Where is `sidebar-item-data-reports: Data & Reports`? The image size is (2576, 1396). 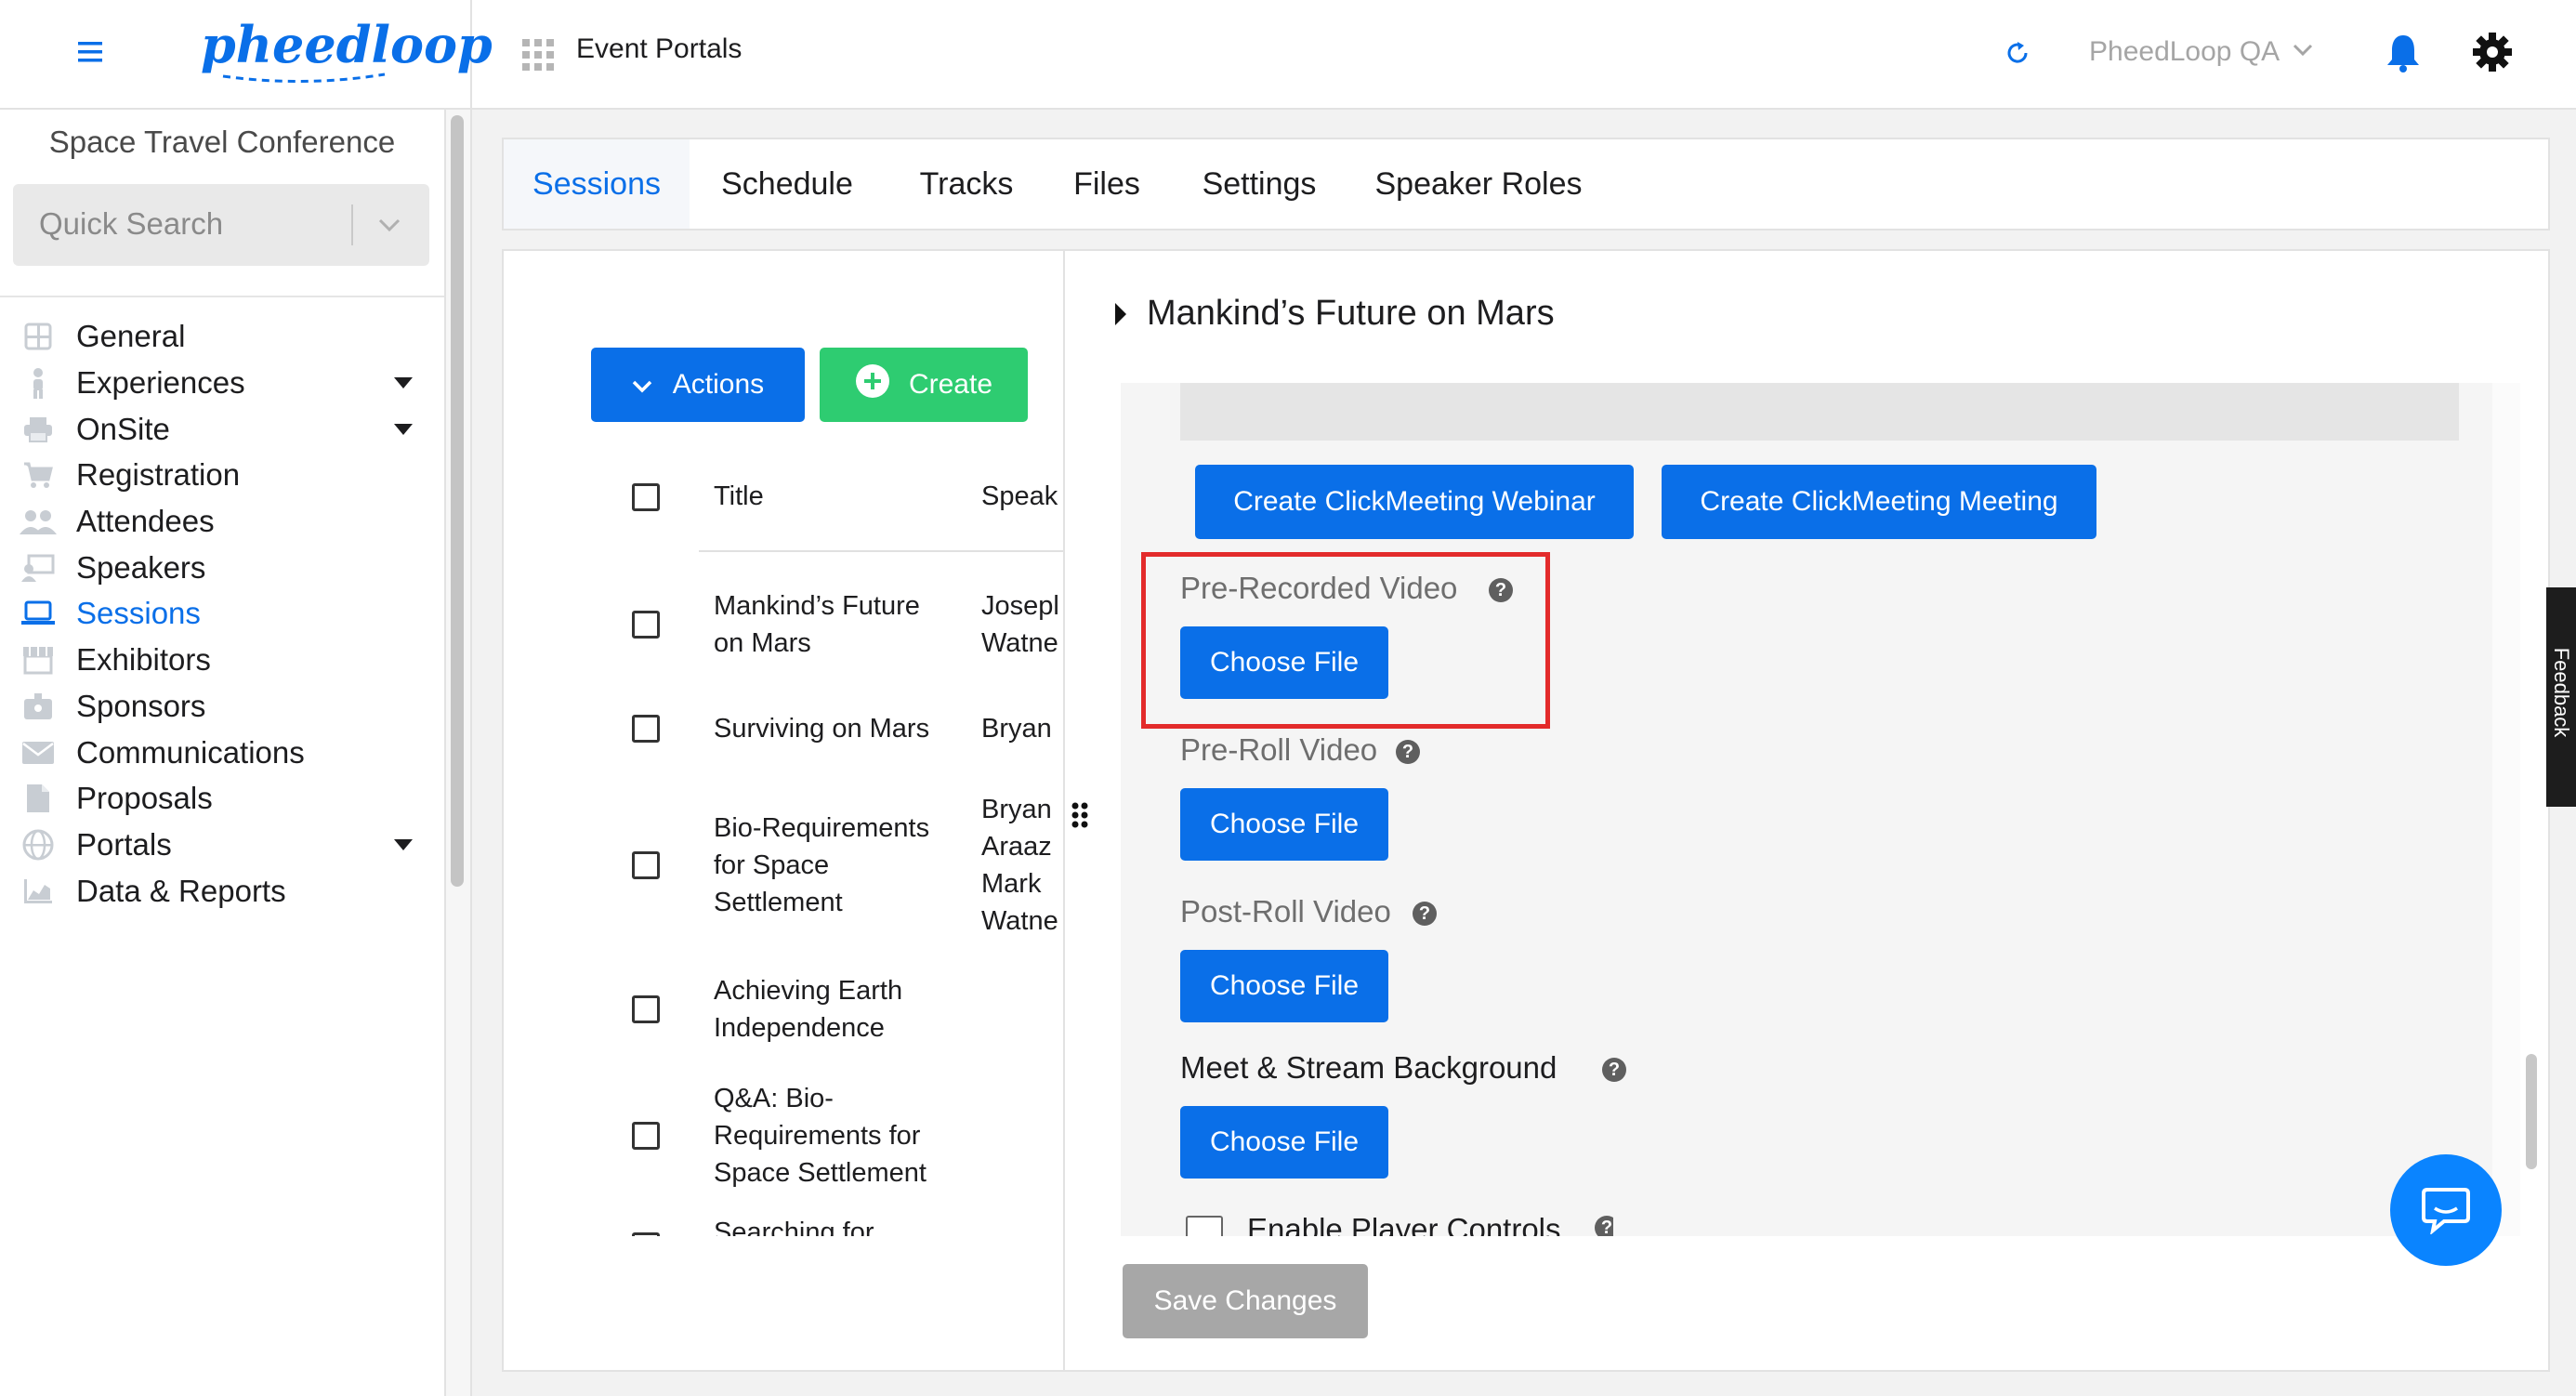
sidebar-item-data-reports: Data & Reports is located at coordinates (222, 891).